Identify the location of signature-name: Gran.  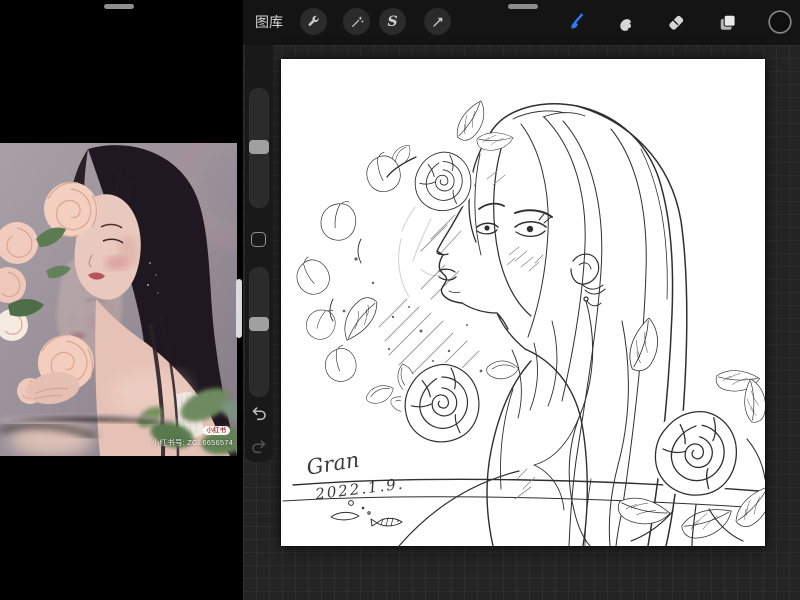
(333, 464).